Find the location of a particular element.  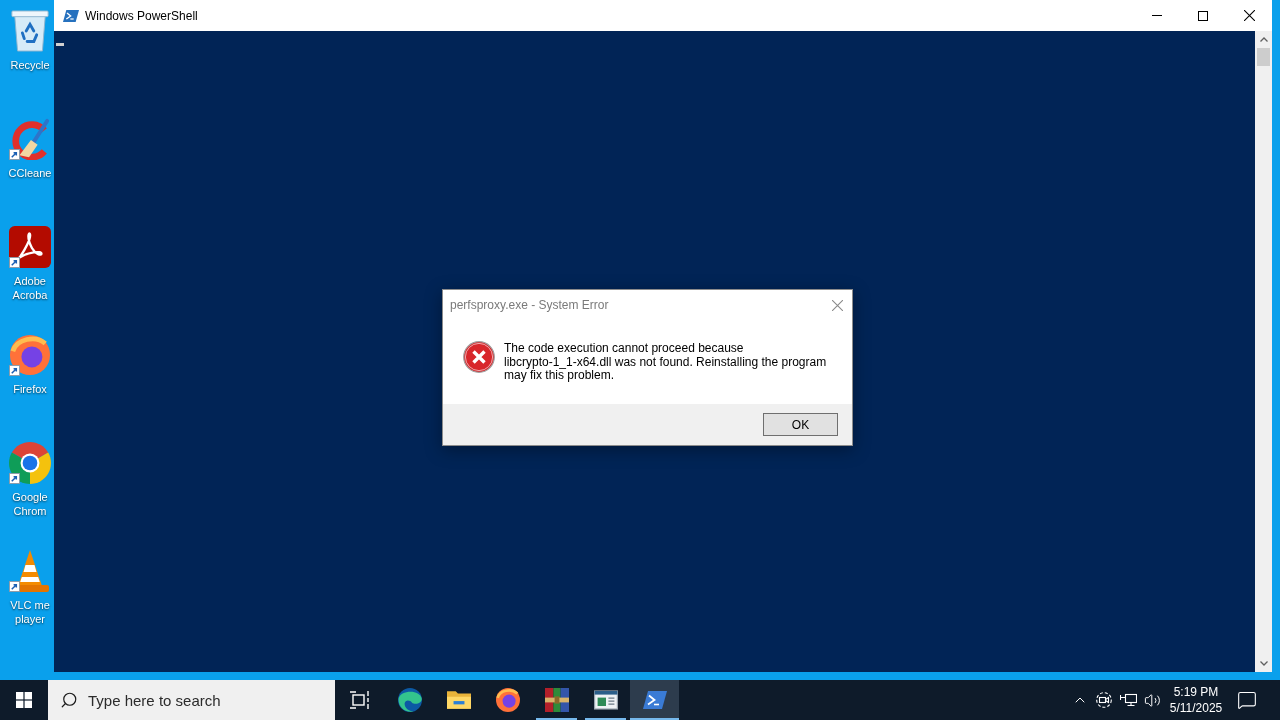

clock-date: 5/11/2025 is located at coordinates (1196, 708).